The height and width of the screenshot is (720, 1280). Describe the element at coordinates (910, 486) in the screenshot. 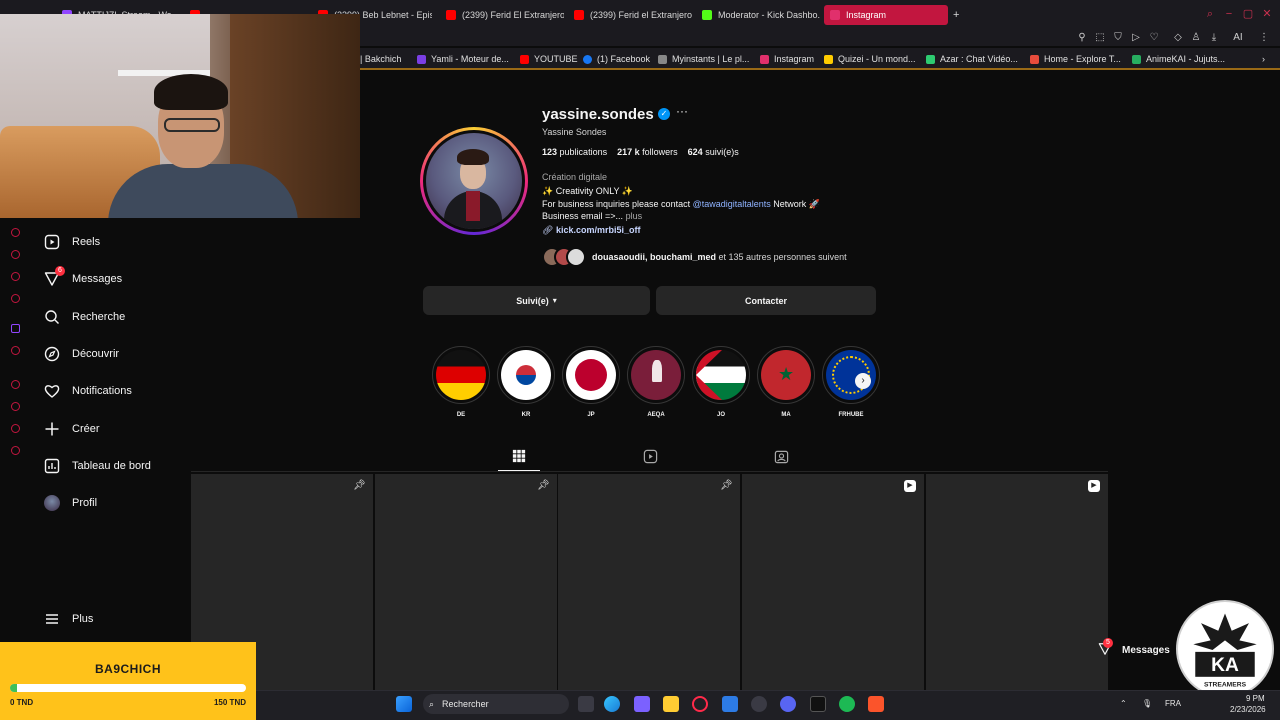

I see `reel-badge-icon: ▶` at that location.